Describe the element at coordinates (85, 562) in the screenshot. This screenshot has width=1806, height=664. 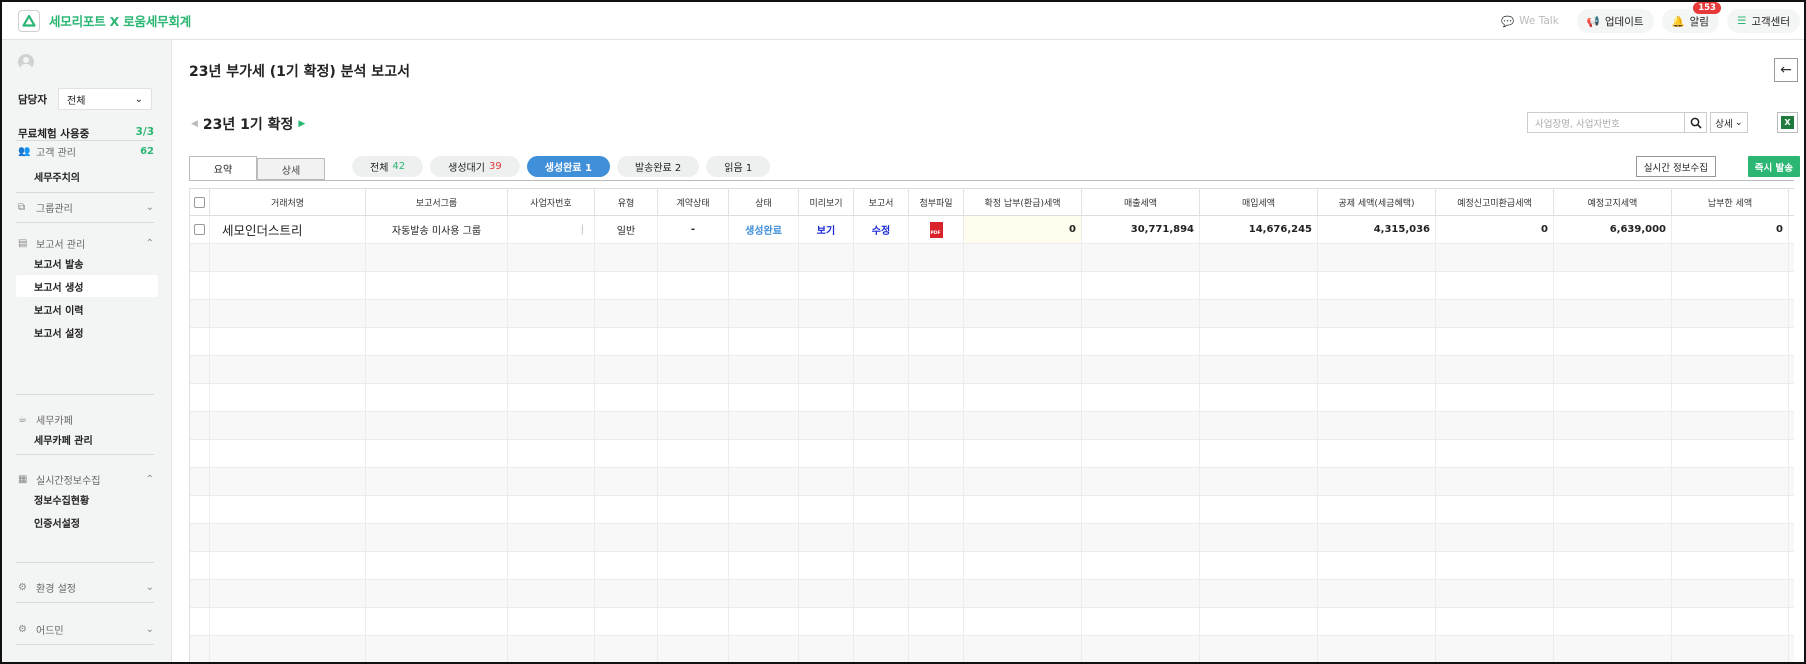
I see `divider` at that location.